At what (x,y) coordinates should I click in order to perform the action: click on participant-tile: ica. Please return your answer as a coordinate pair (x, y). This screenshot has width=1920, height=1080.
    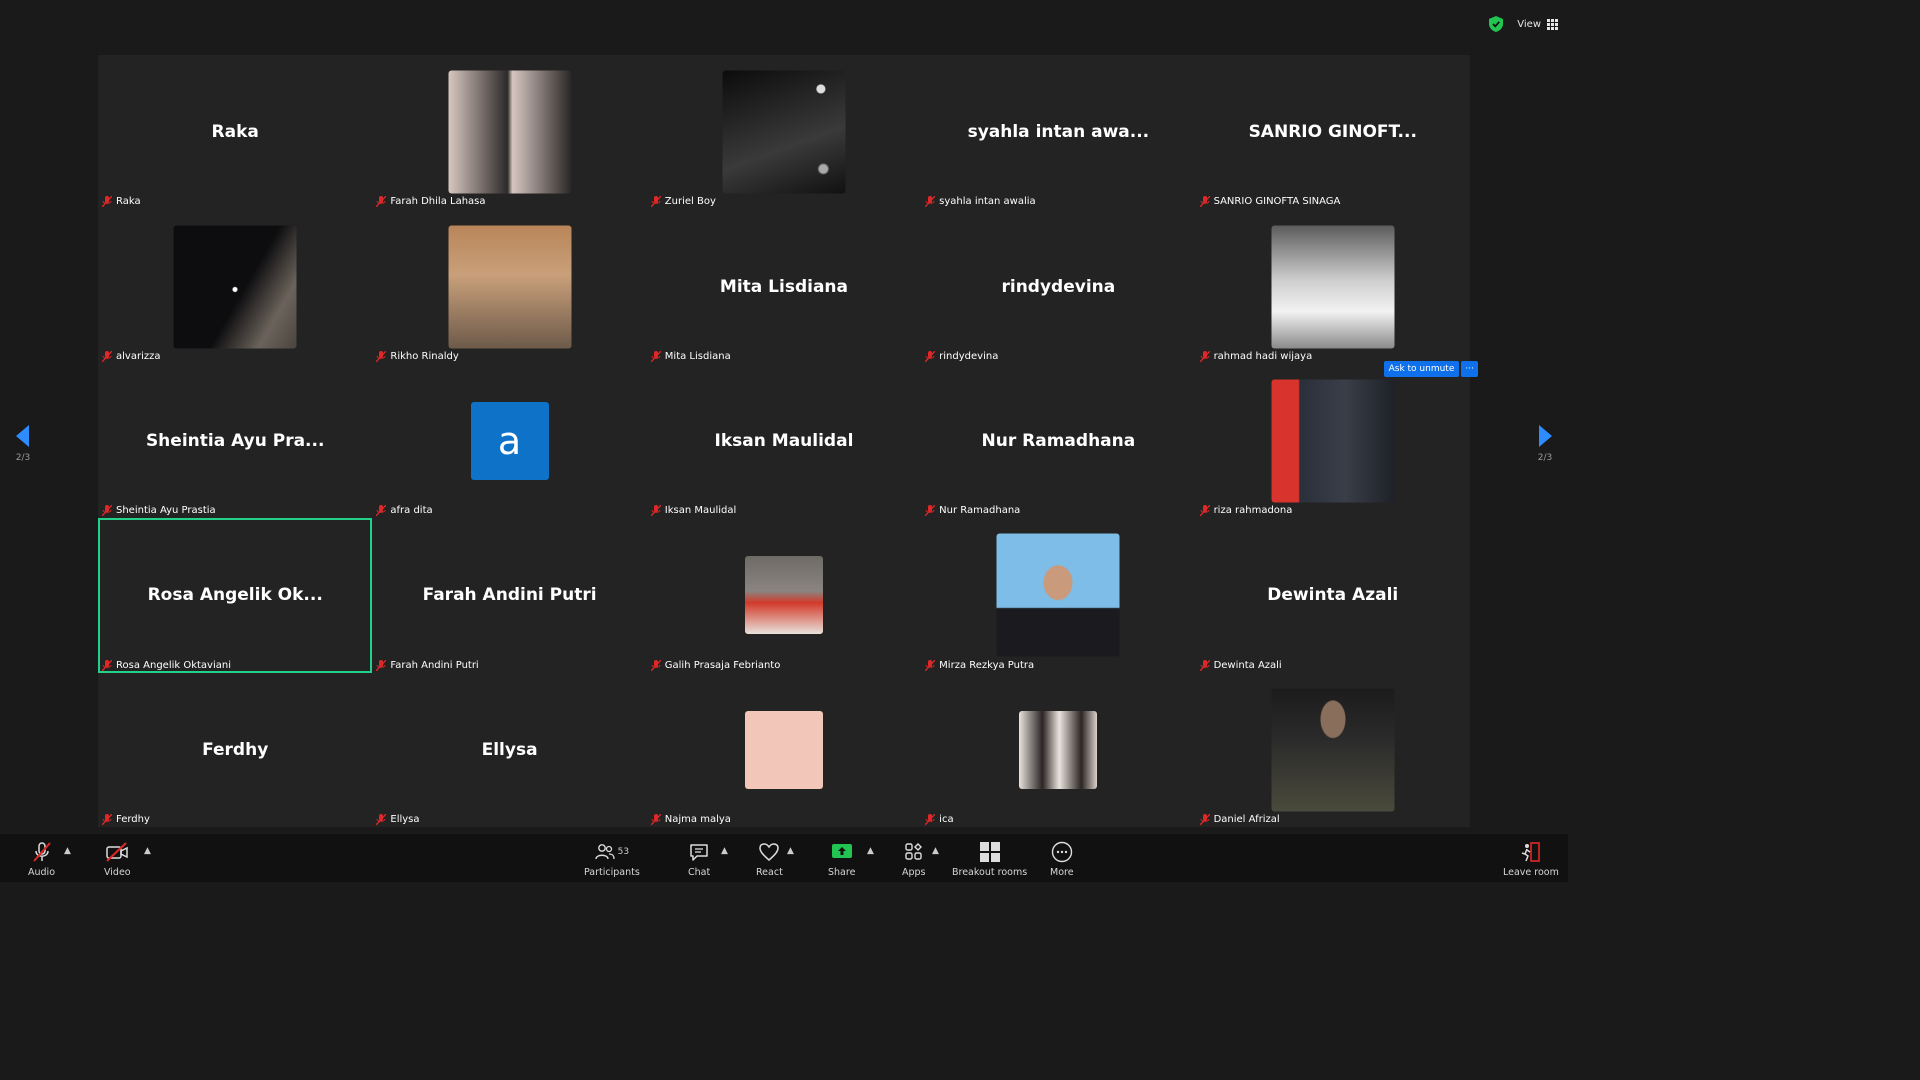
    Looking at the image, I should click on (1058, 750).